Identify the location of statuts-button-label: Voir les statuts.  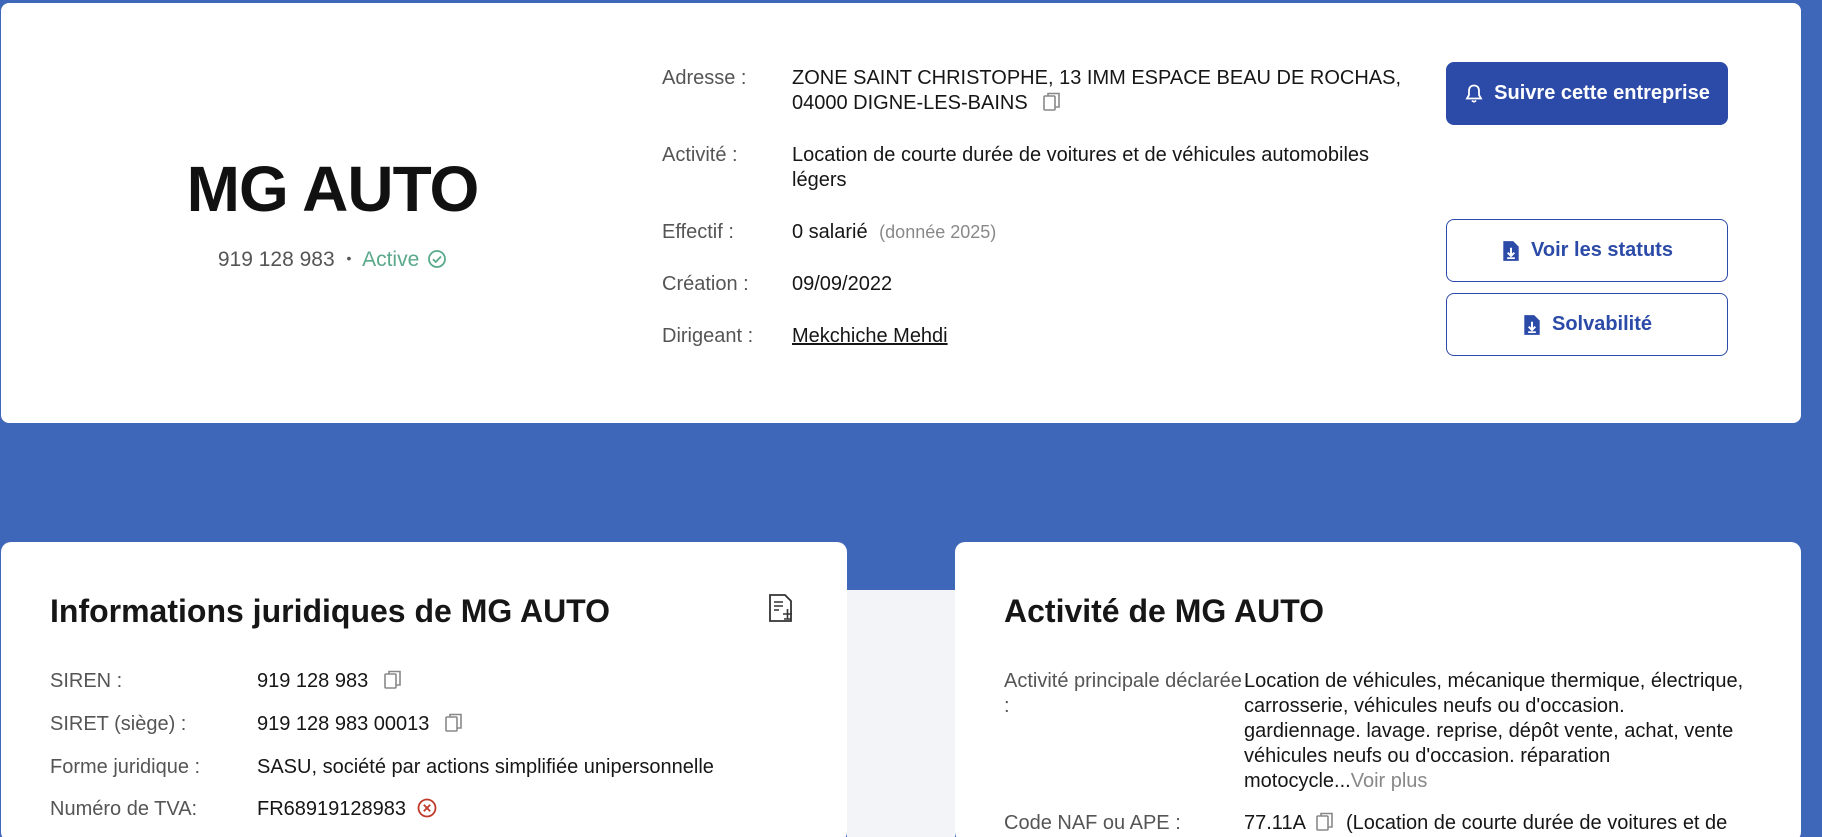
(1602, 250).